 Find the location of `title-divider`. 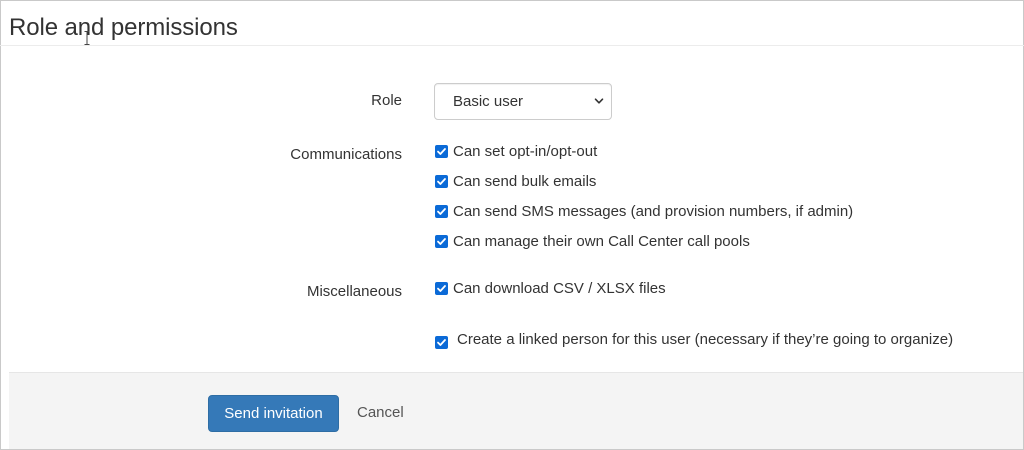

title-divider is located at coordinates (512, 45).